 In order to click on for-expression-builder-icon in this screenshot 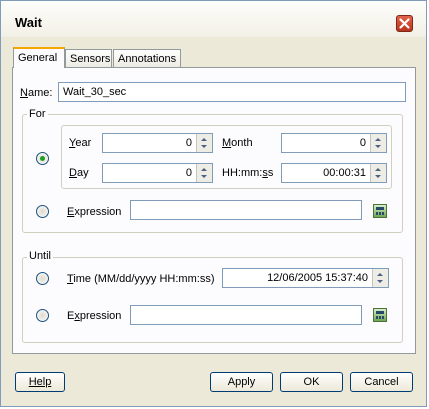, I will do `click(380, 211)`.